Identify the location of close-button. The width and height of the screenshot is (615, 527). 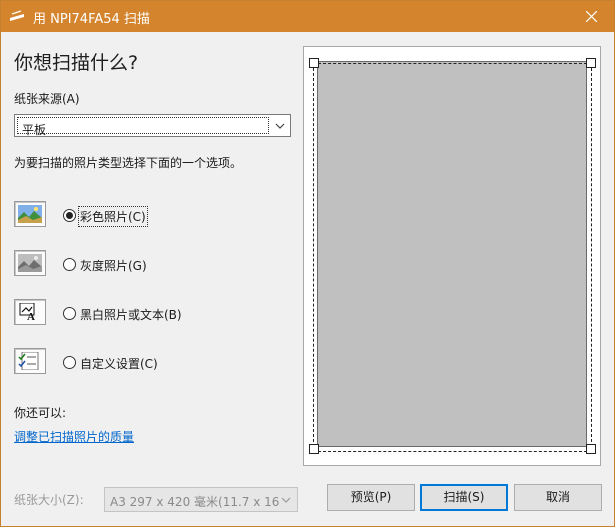
(591, 16).